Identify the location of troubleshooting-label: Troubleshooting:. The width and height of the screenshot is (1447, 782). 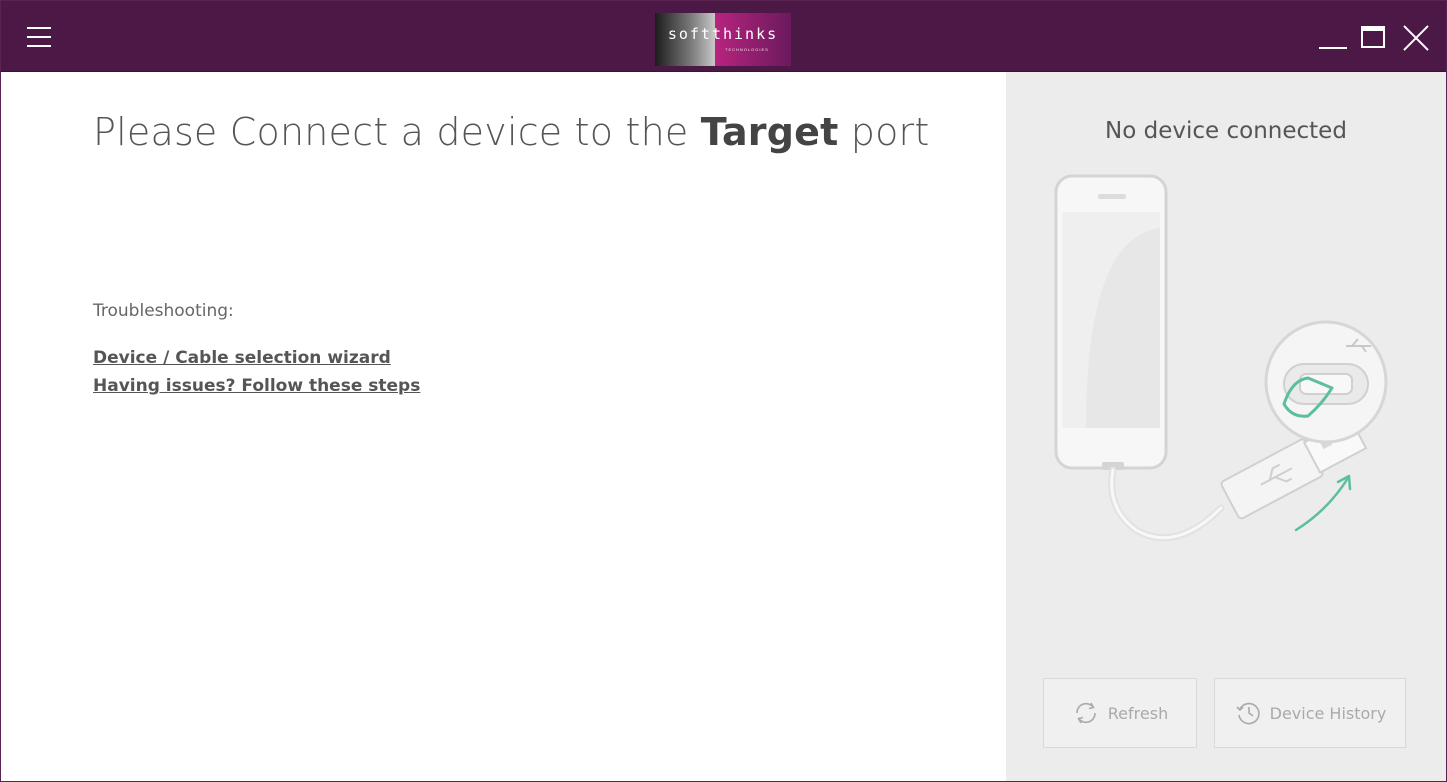
(163, 311).